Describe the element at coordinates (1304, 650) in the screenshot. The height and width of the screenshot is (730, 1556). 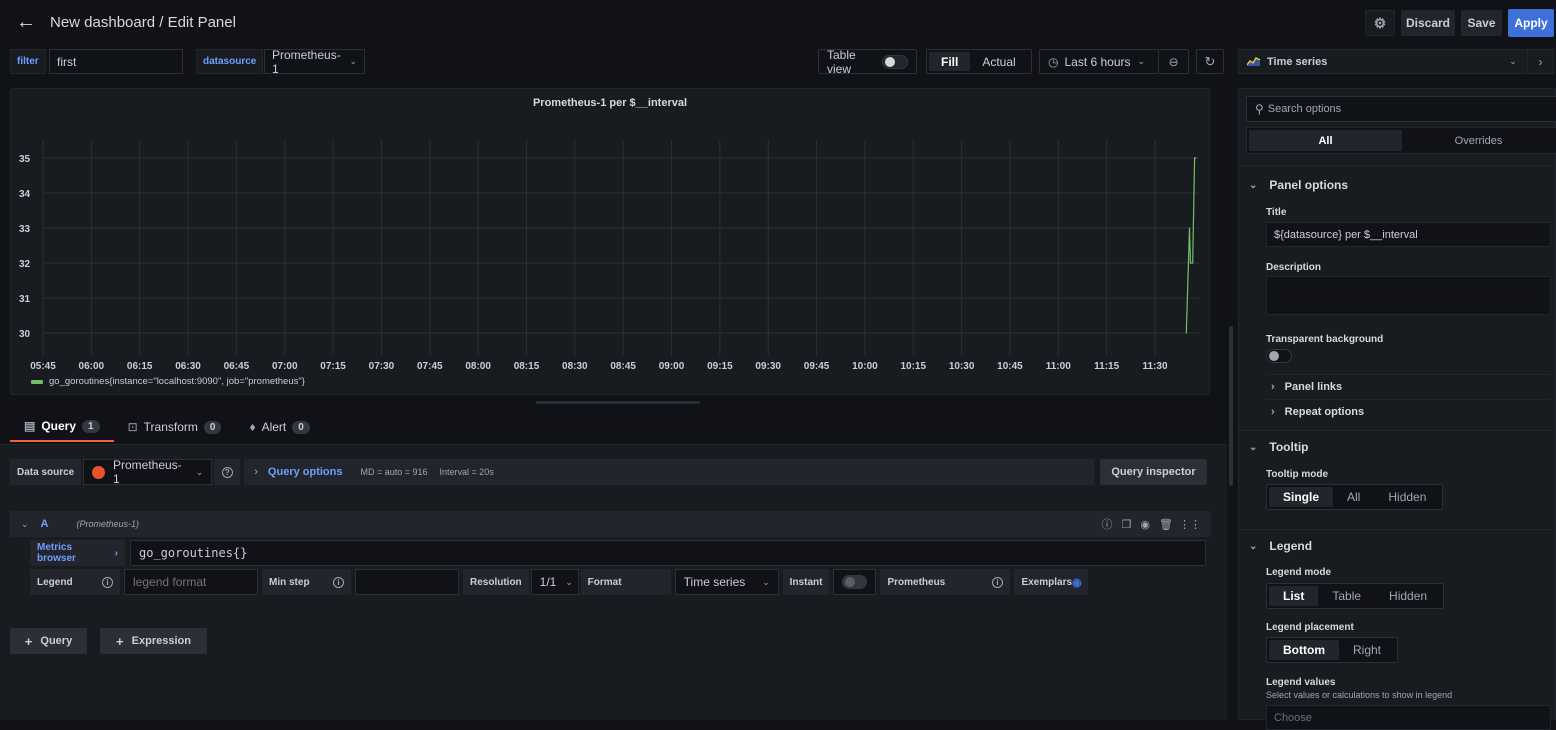
I see `legend-placement-bottom: Bottom` at that location.